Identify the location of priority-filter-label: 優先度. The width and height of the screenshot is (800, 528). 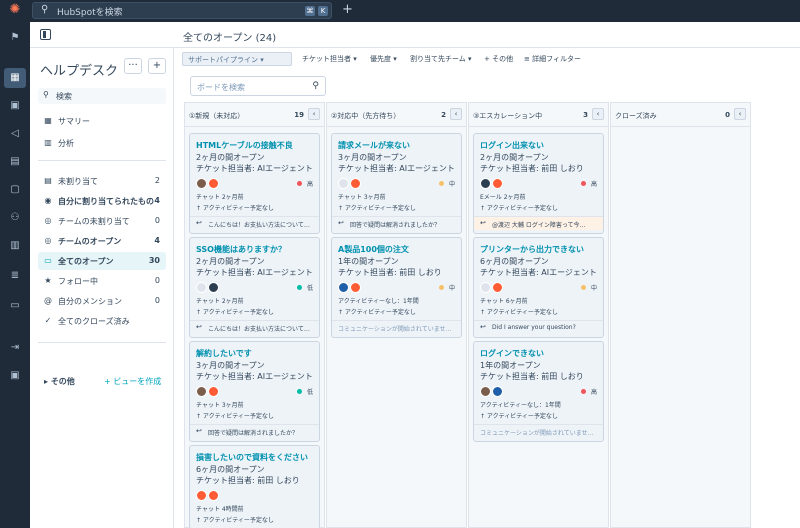
(380, 59).